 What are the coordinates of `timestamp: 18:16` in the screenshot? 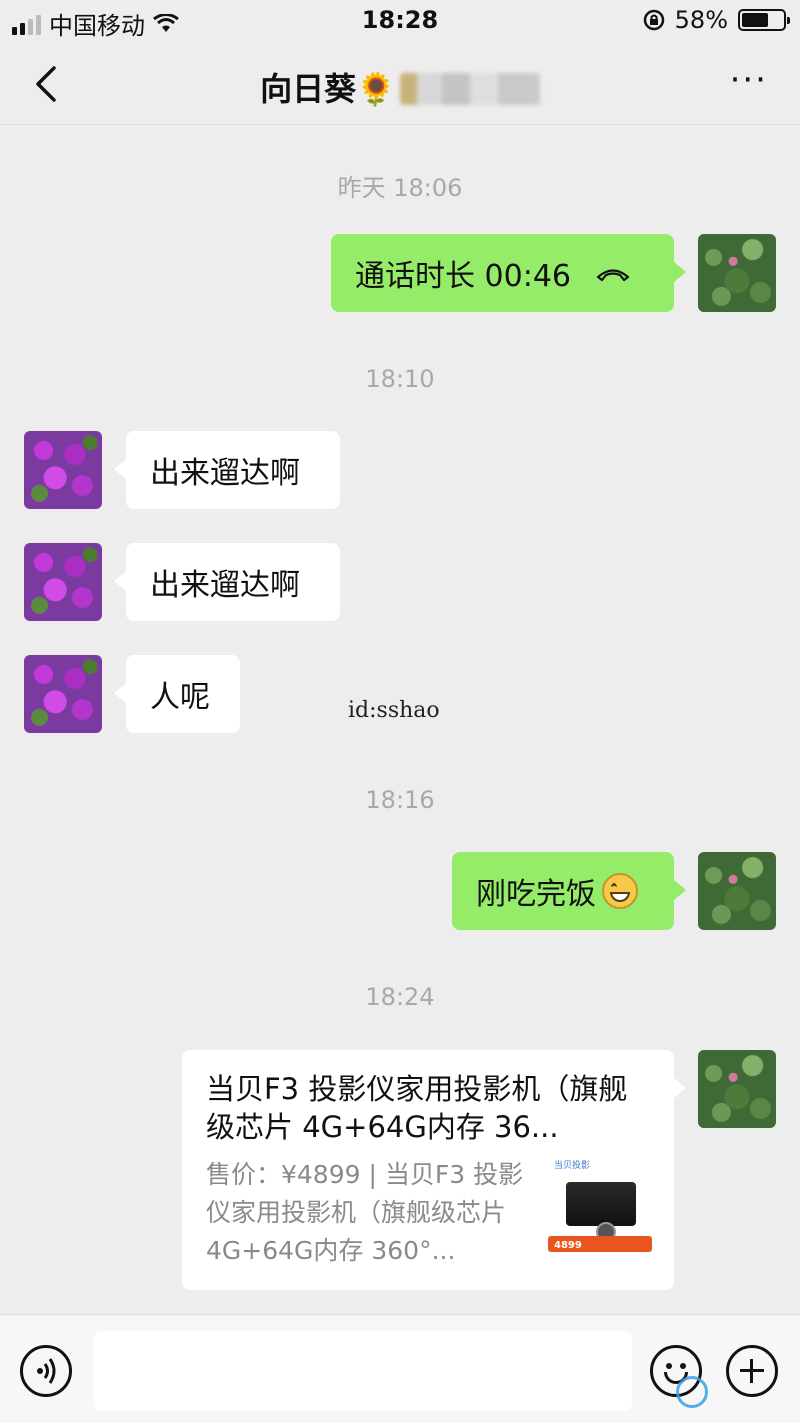 It's located at (400, 800).